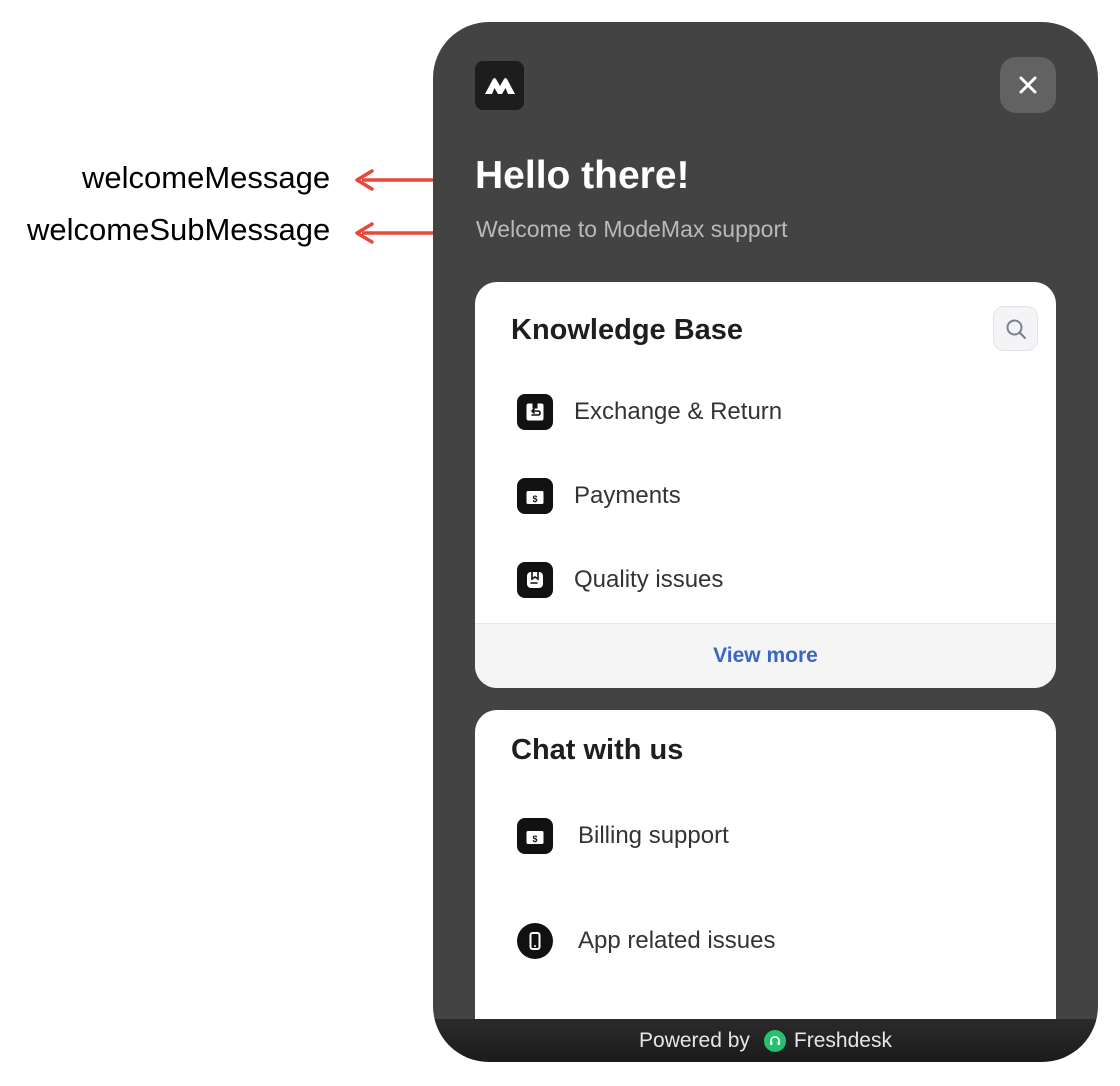  What do you see at coordinates (843, 1041) in the screenshot?
I see `freshdesk-brand: Freshdesk` at bounding box center [843, 1041].